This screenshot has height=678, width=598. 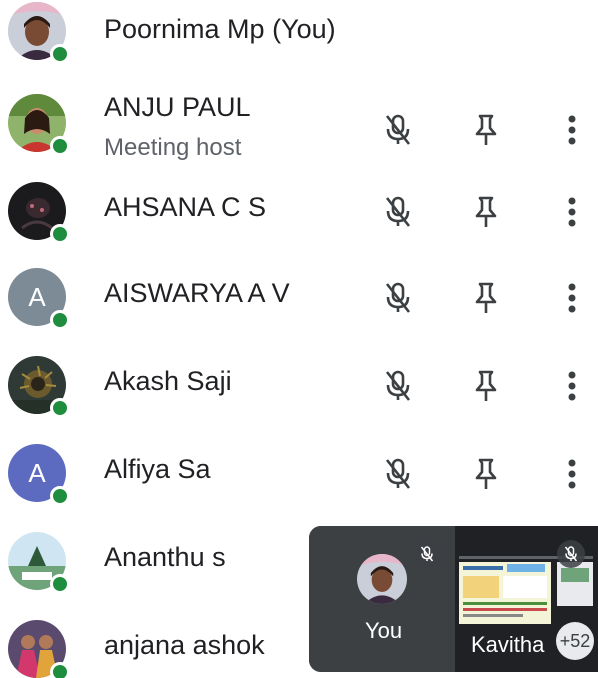 I want to click on participant-row: AHSANA C S, so click(x=299, y=215).